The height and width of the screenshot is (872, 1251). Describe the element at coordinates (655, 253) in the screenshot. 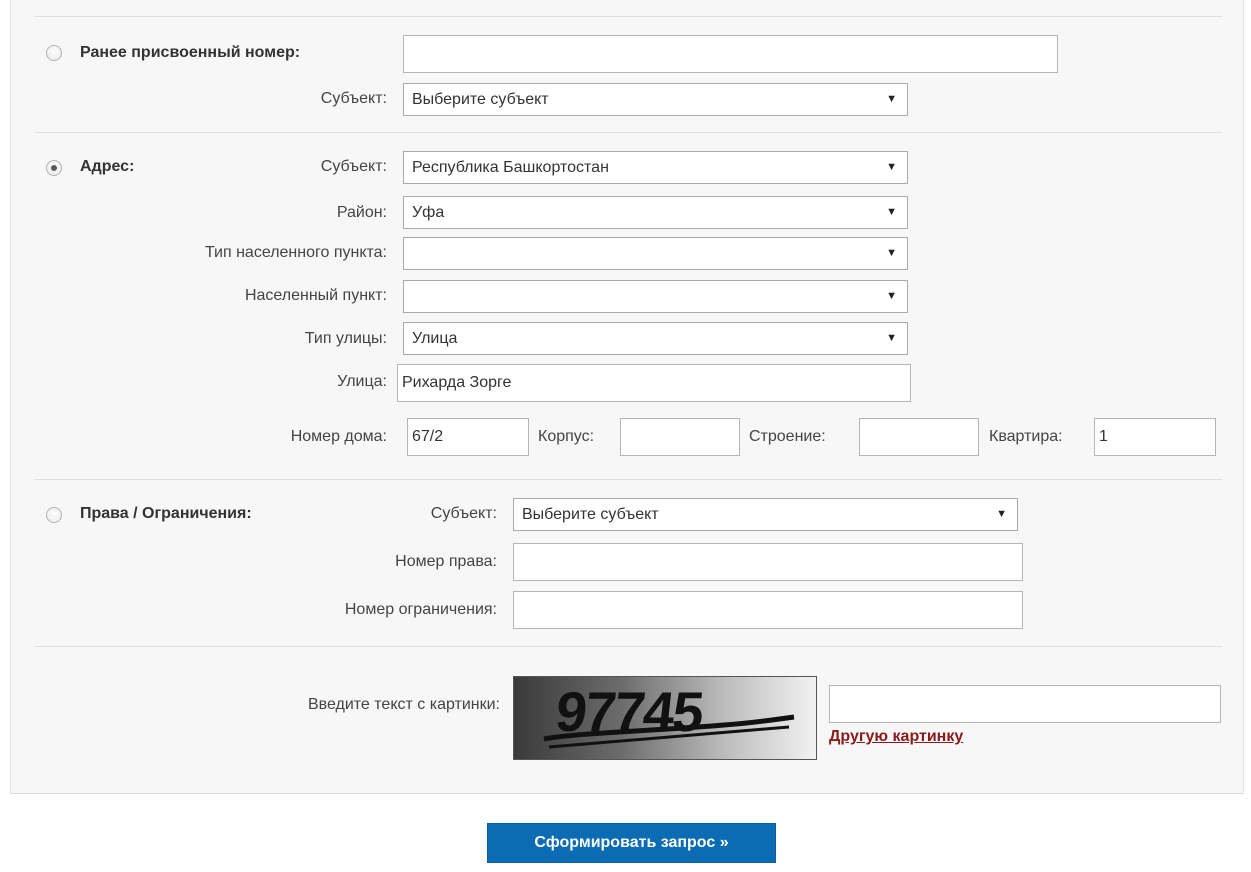

I see `address-locality-type-select: ▼` at that location.